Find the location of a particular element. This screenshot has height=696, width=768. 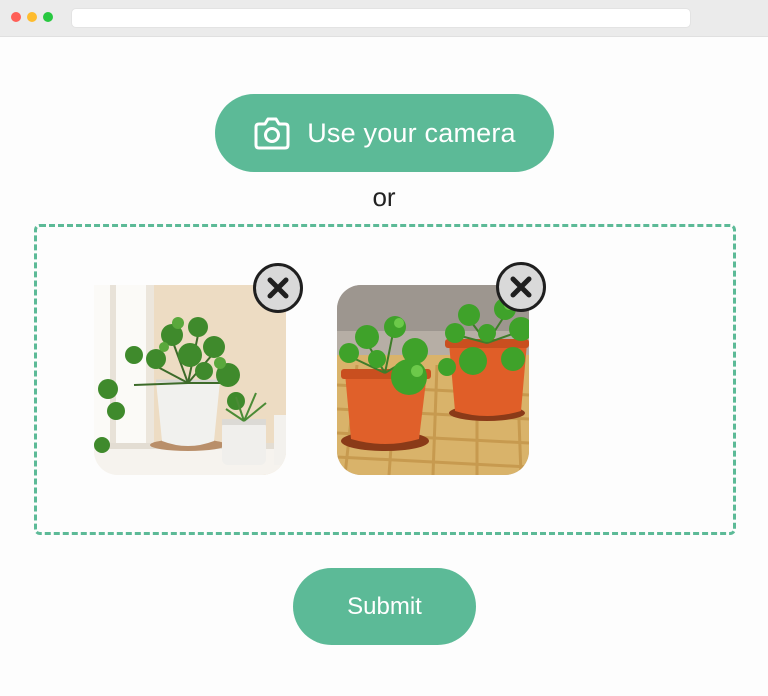

remove-image-1-button is located at coordinates (278, 288).